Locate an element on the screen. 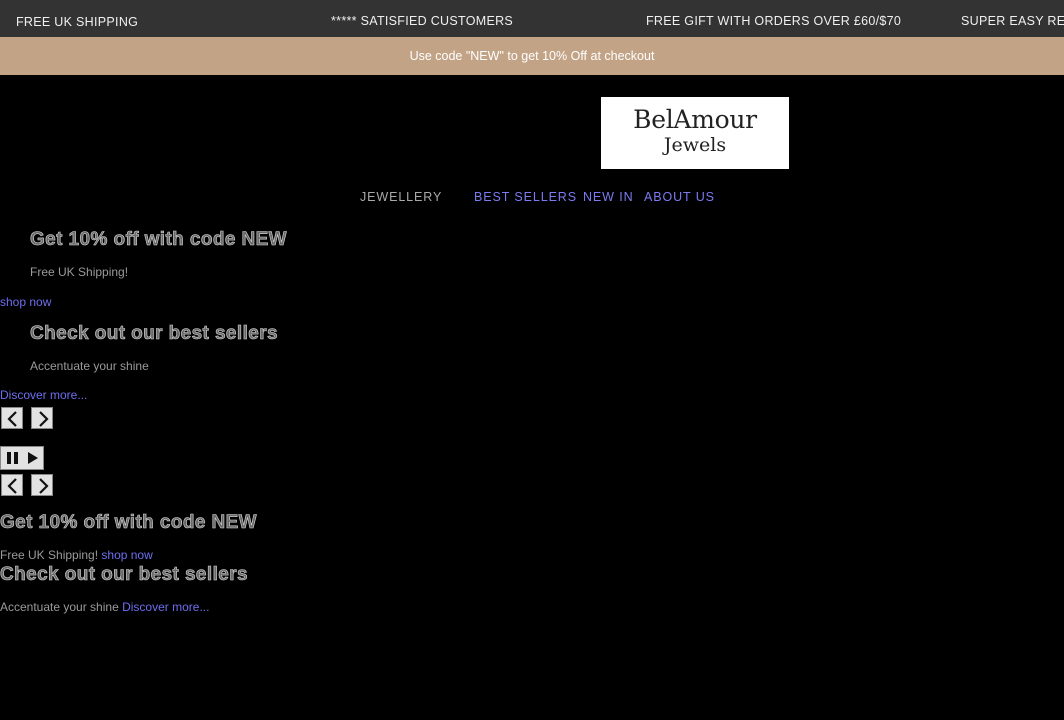 The image size is (1064, 720). nav-about-us: ABOUT US is located at coordinates (679, 197).